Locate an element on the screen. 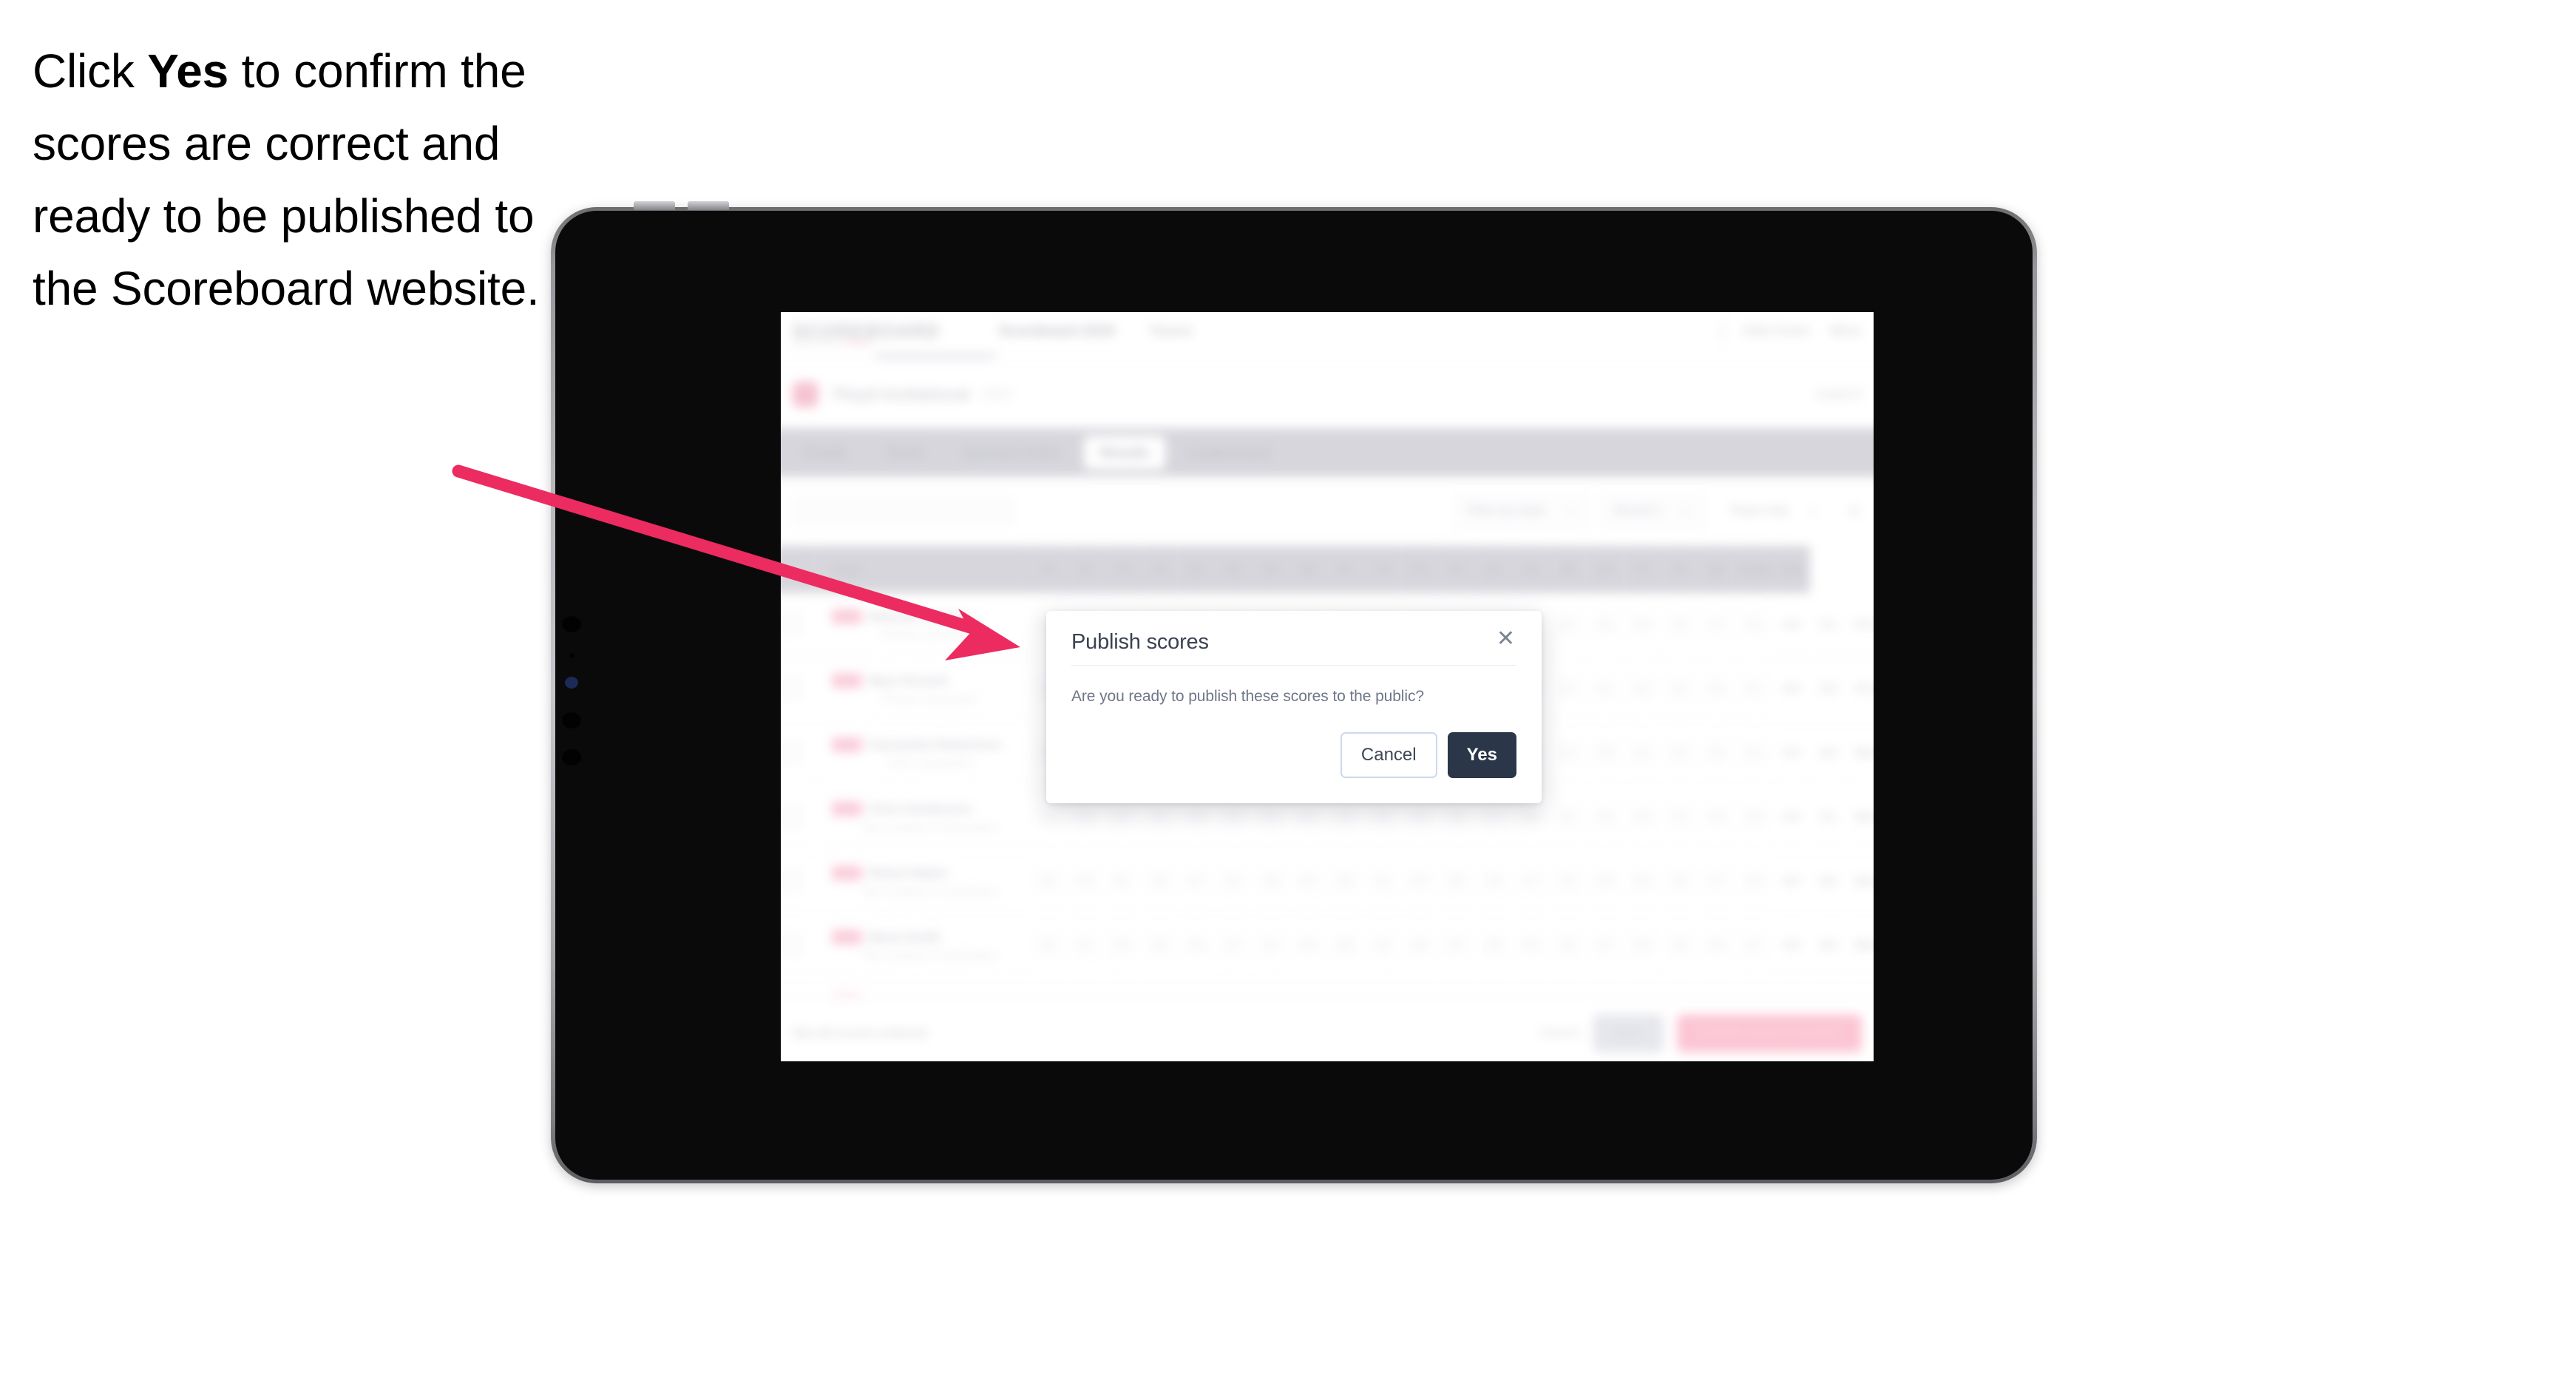 The height and width of the screenshot is (1386, 2576). publish-scores-button: Publish scores to public is located at coordinates (1769, 1033).